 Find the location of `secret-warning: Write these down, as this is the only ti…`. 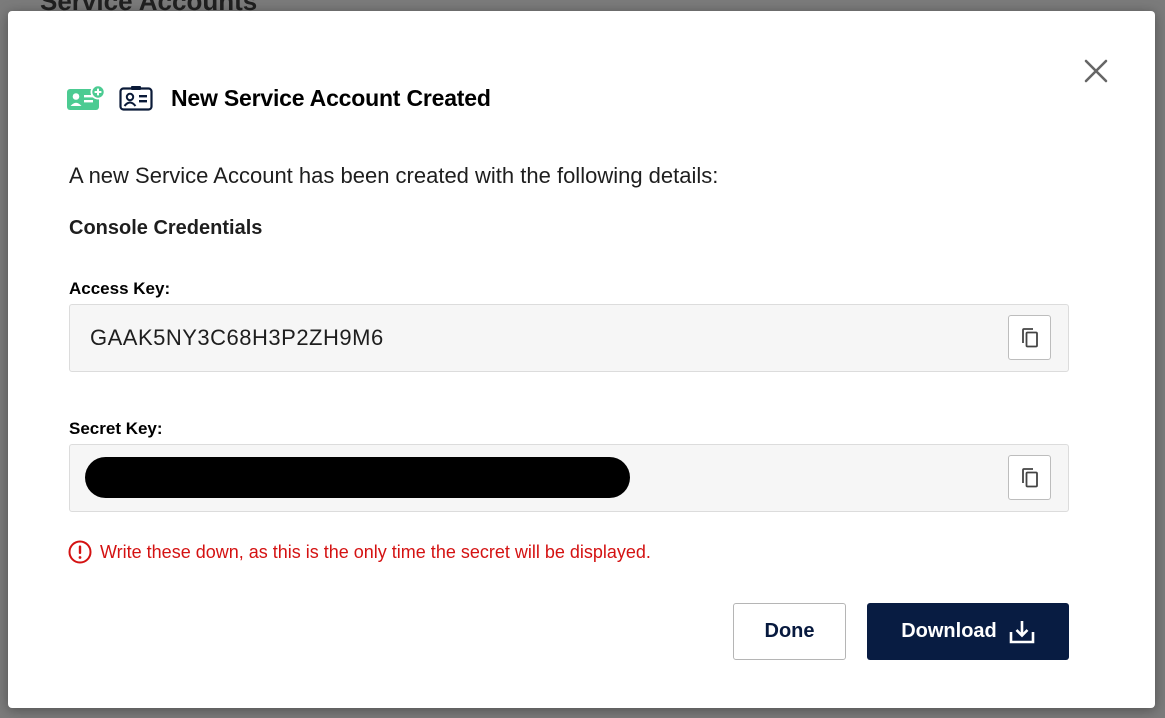

secret-warning: Write these down, as this is the only ti… is located at coordinates (359, 552).